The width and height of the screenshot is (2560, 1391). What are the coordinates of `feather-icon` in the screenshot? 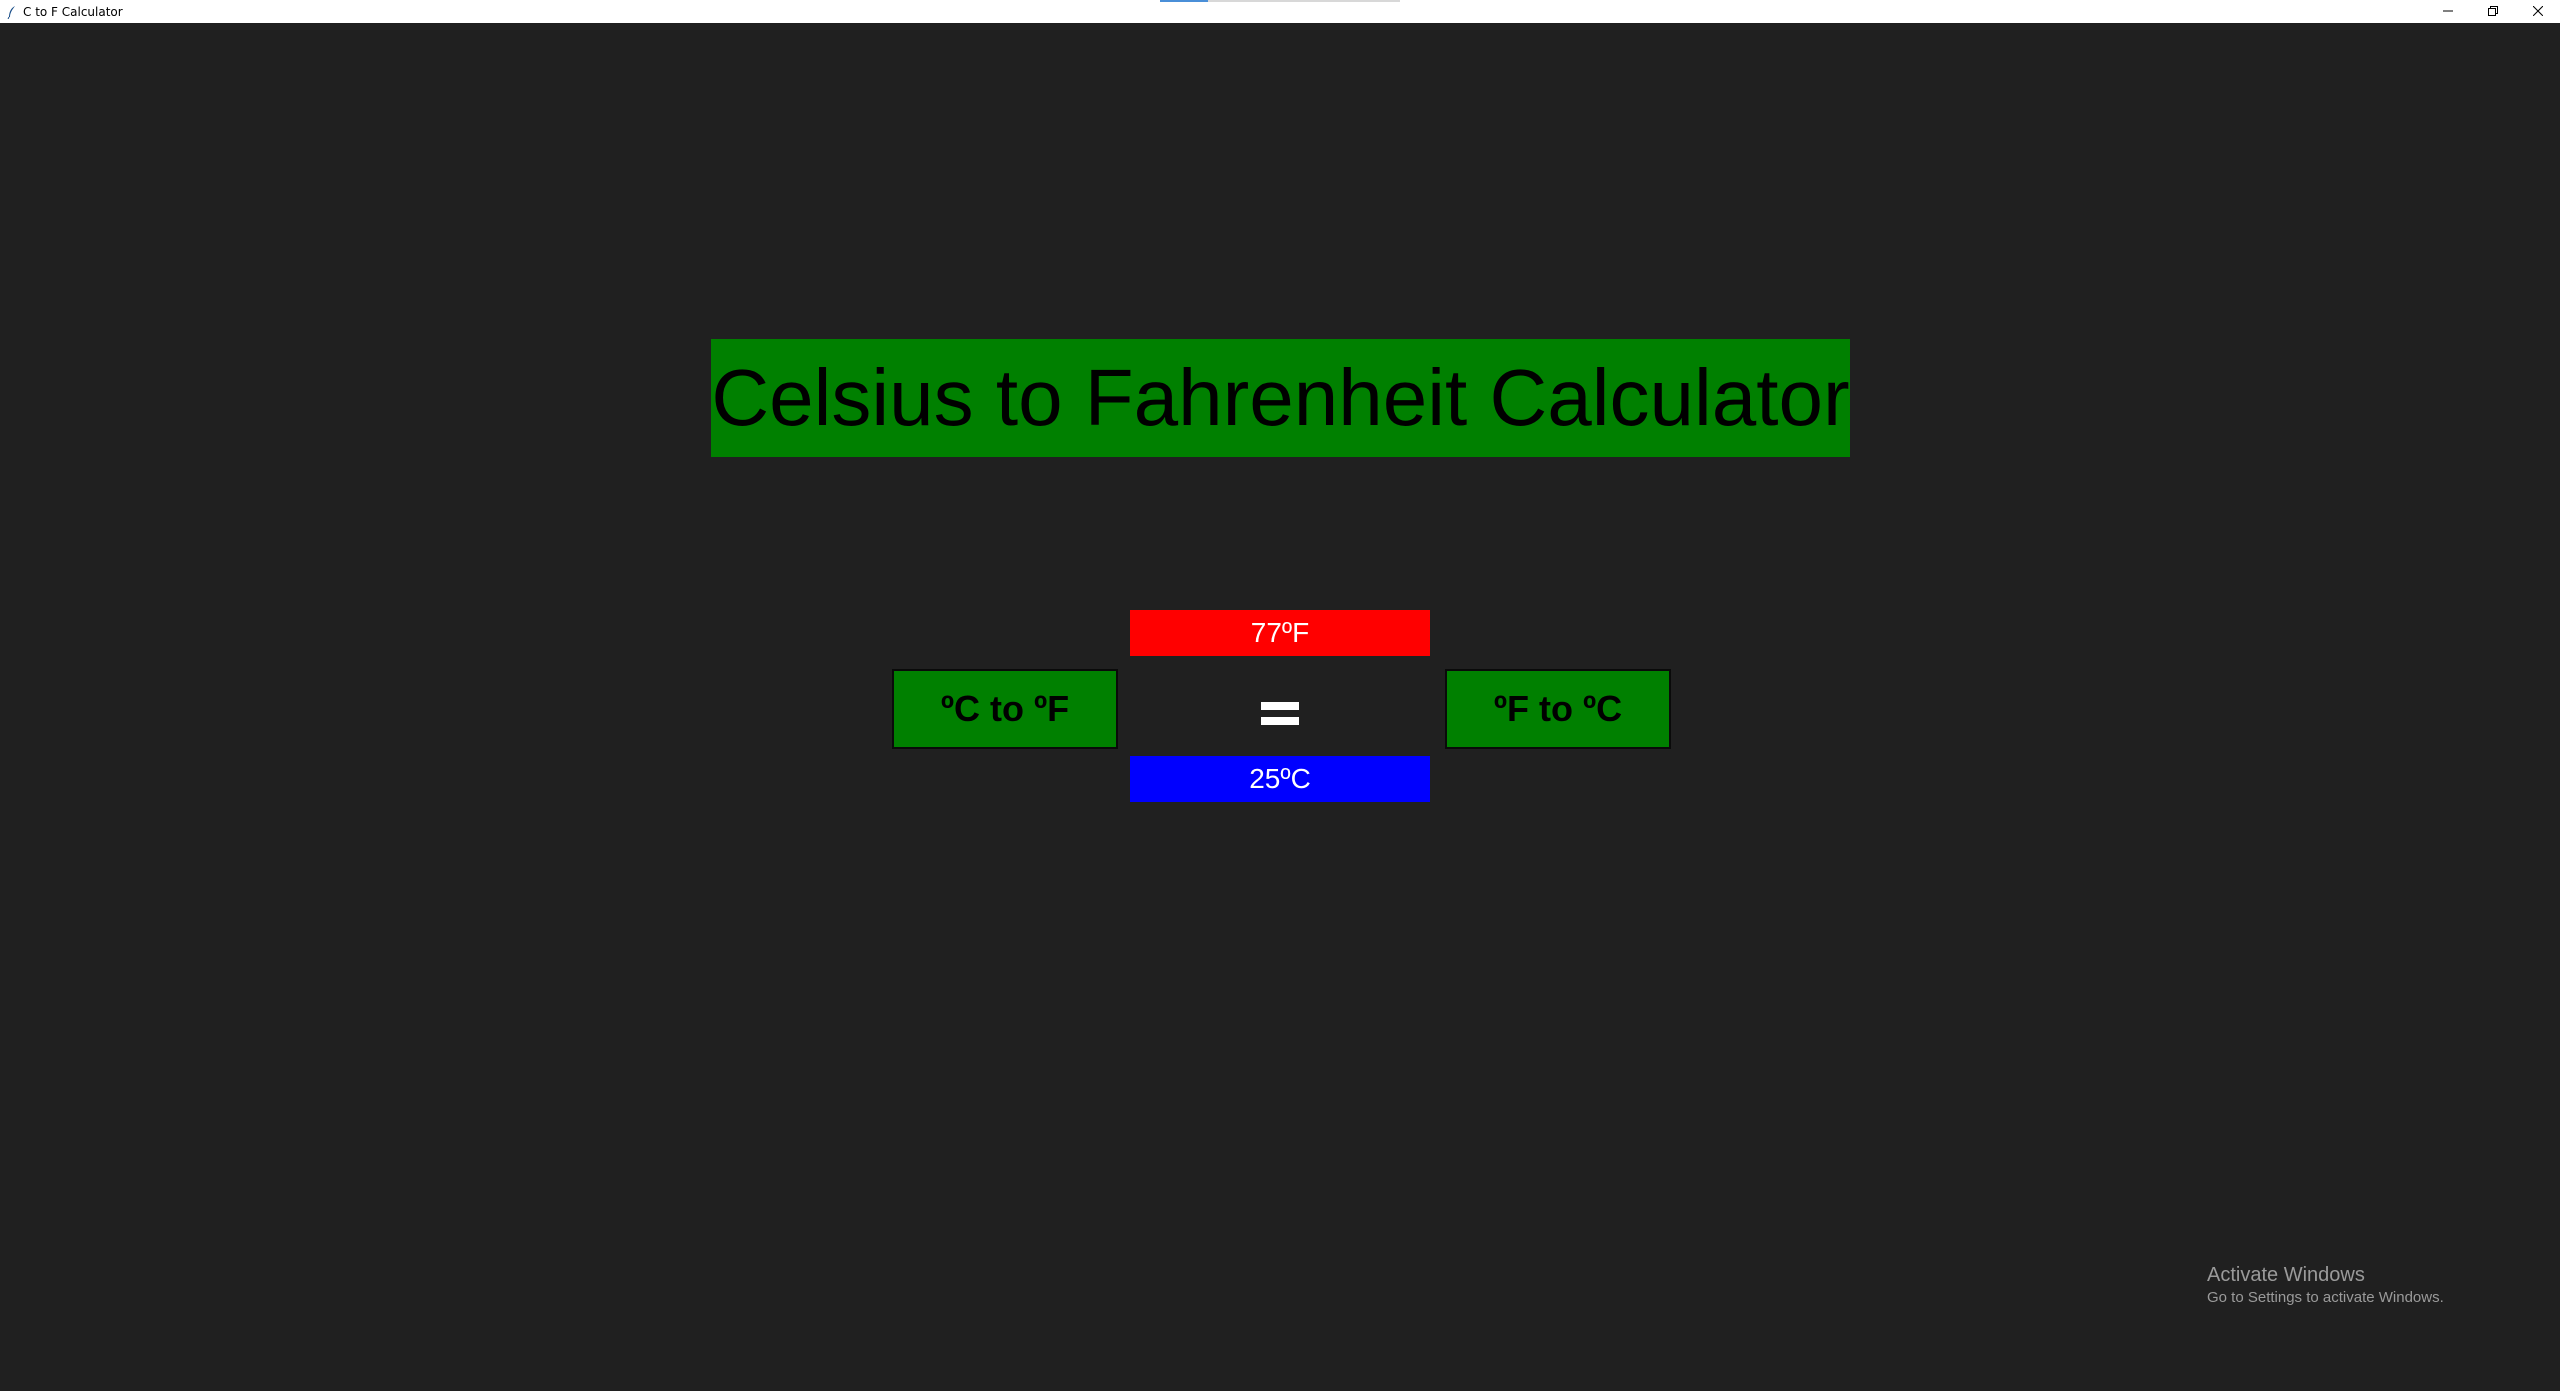 It's located at (12, 12).